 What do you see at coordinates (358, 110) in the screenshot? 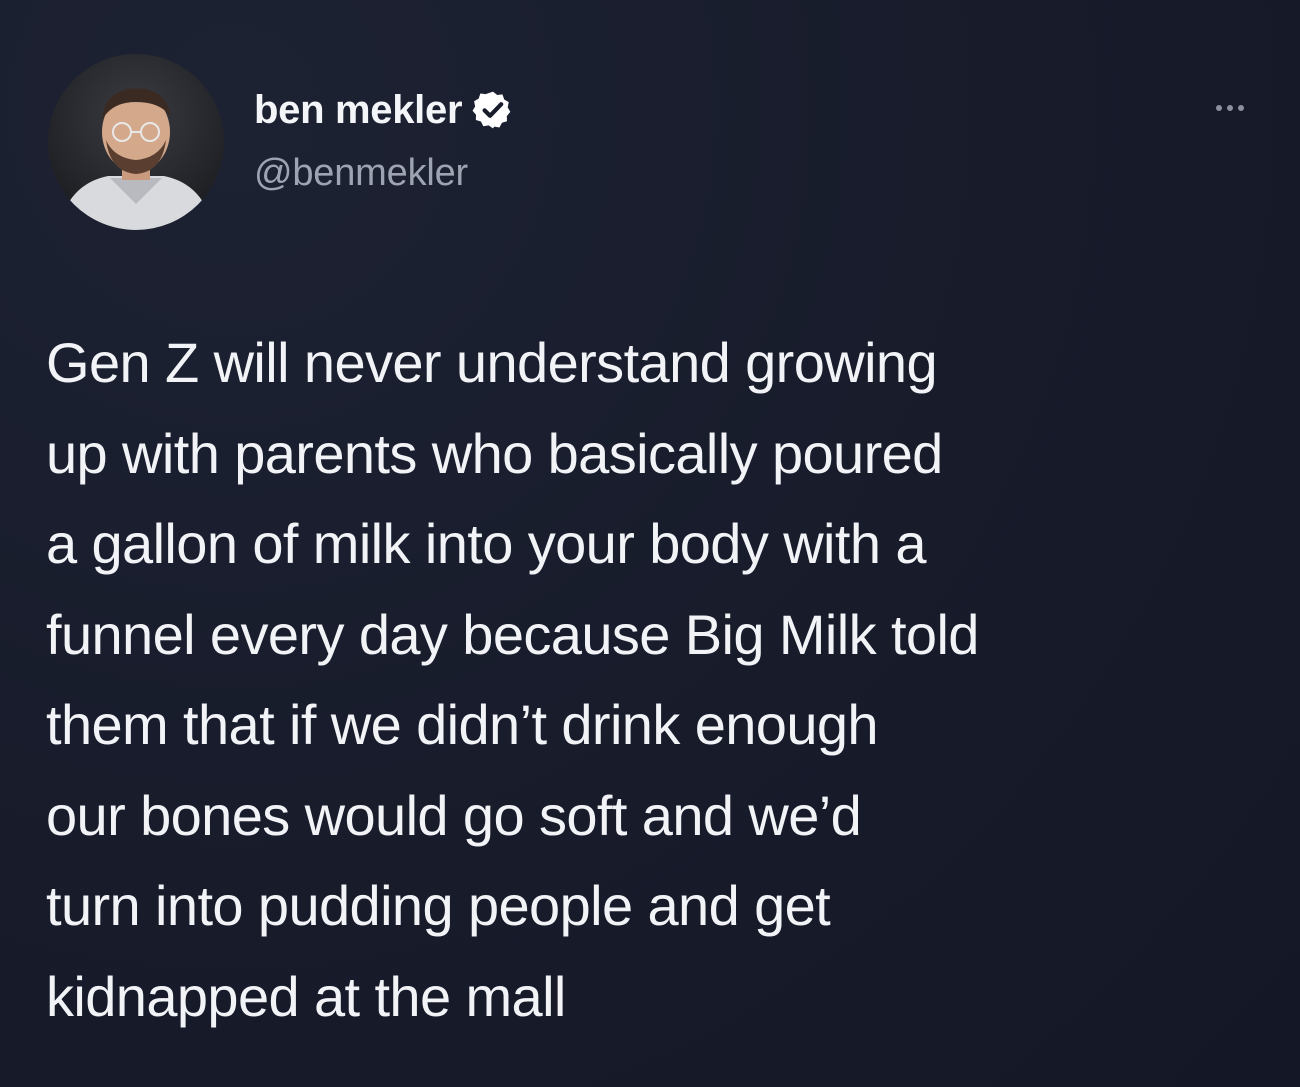
I see `author-display-name: ben mekler` at bounding box center [358, 110].